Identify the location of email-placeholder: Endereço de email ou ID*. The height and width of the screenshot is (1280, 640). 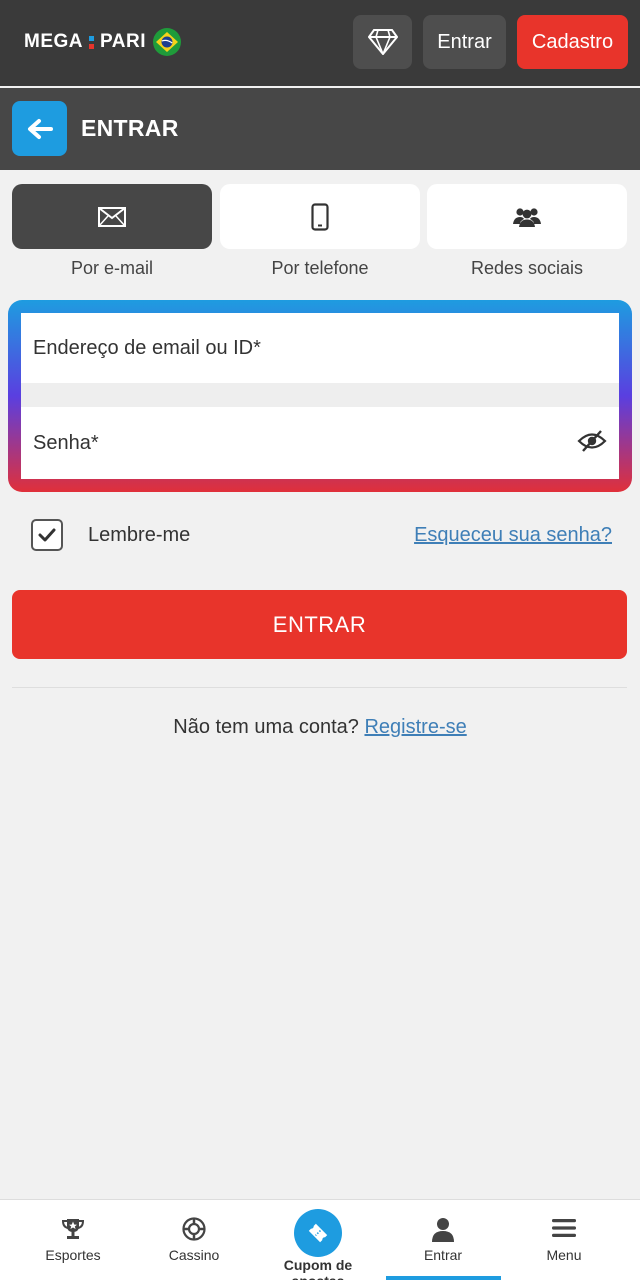
(147, 347).